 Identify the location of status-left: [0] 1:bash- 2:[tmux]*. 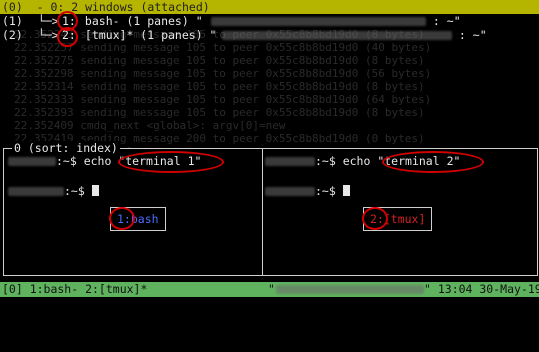
(75, 289).